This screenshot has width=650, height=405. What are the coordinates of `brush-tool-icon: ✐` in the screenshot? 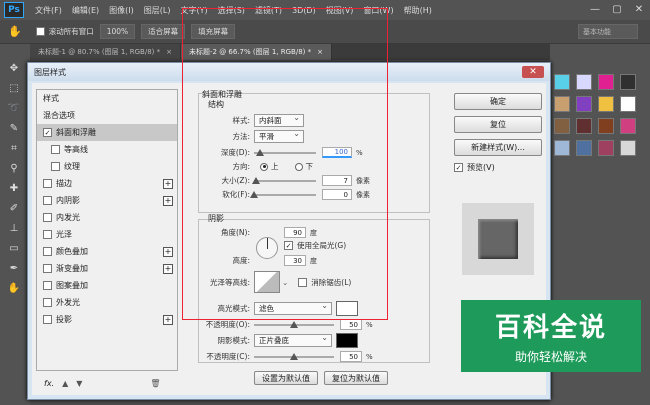 It's located at (14, 208).